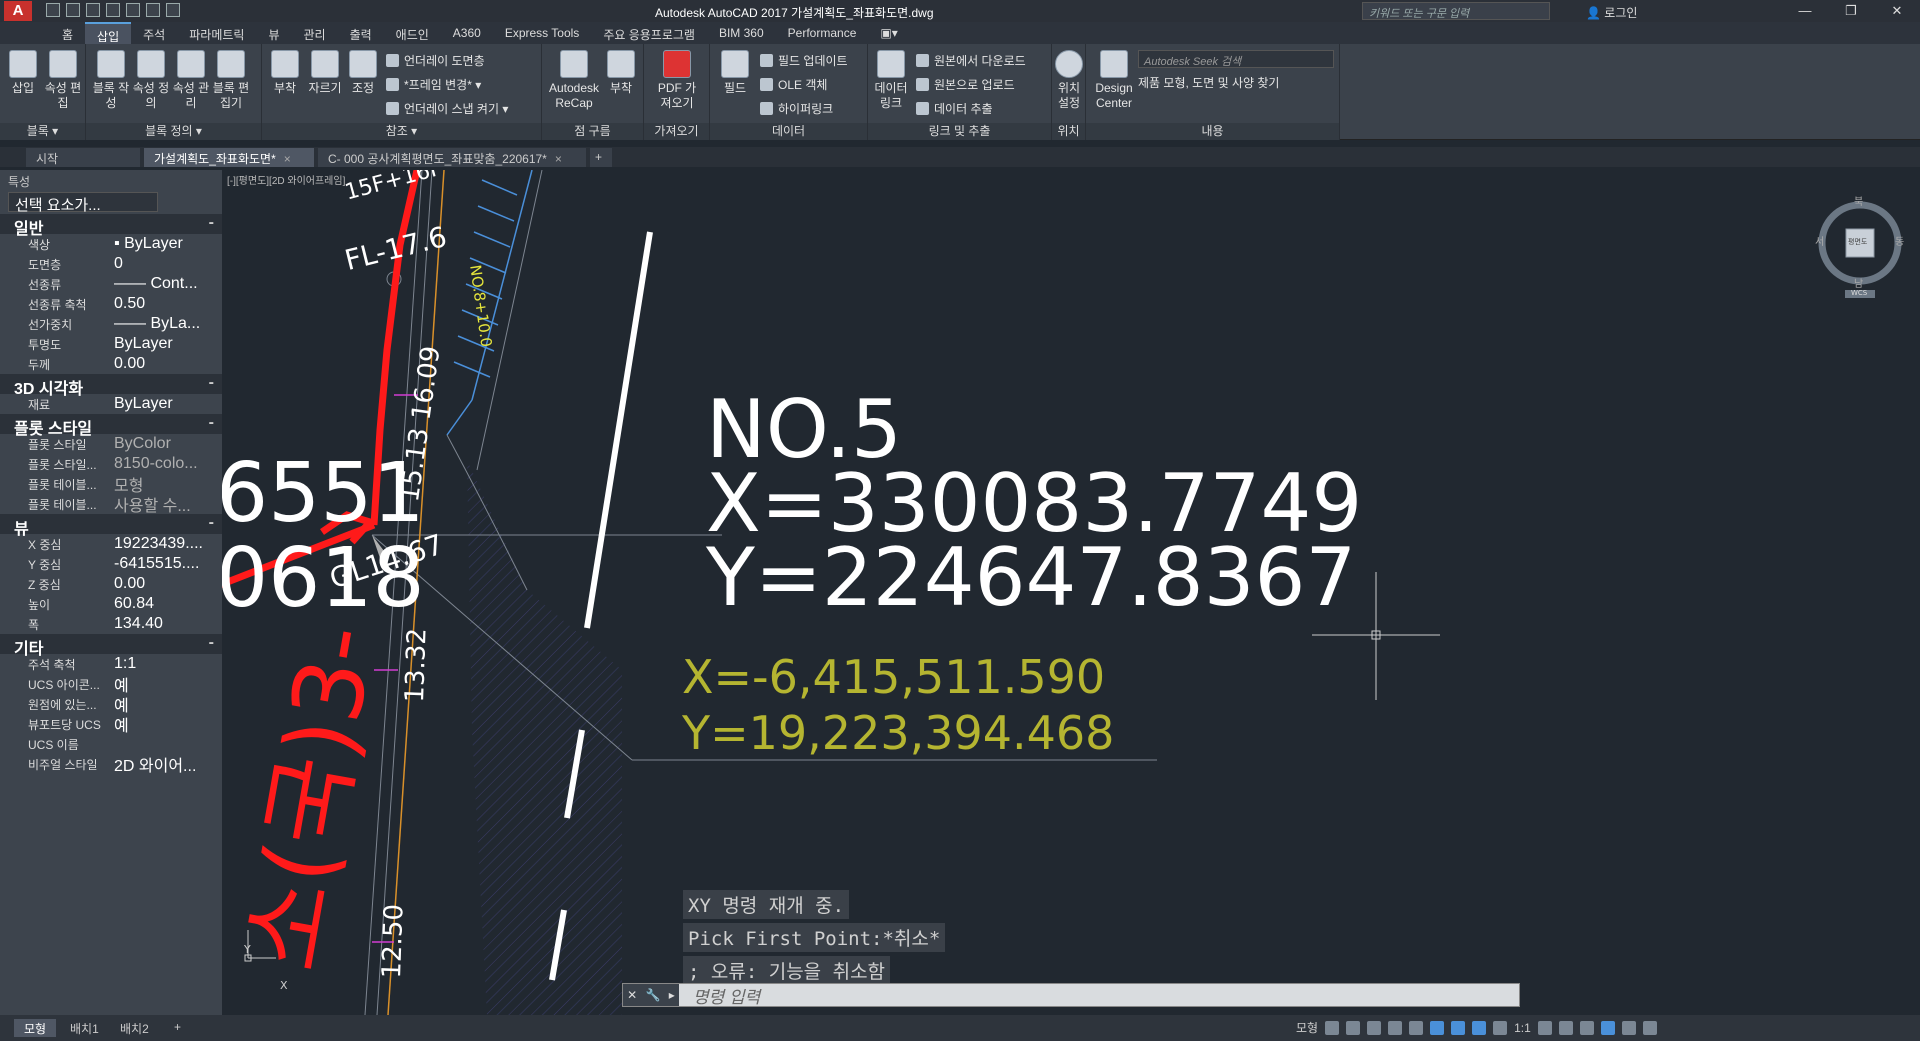  Describe the element at coordinates (1858, 203) in the screenshot. I see `compass-north: 북` at that location.